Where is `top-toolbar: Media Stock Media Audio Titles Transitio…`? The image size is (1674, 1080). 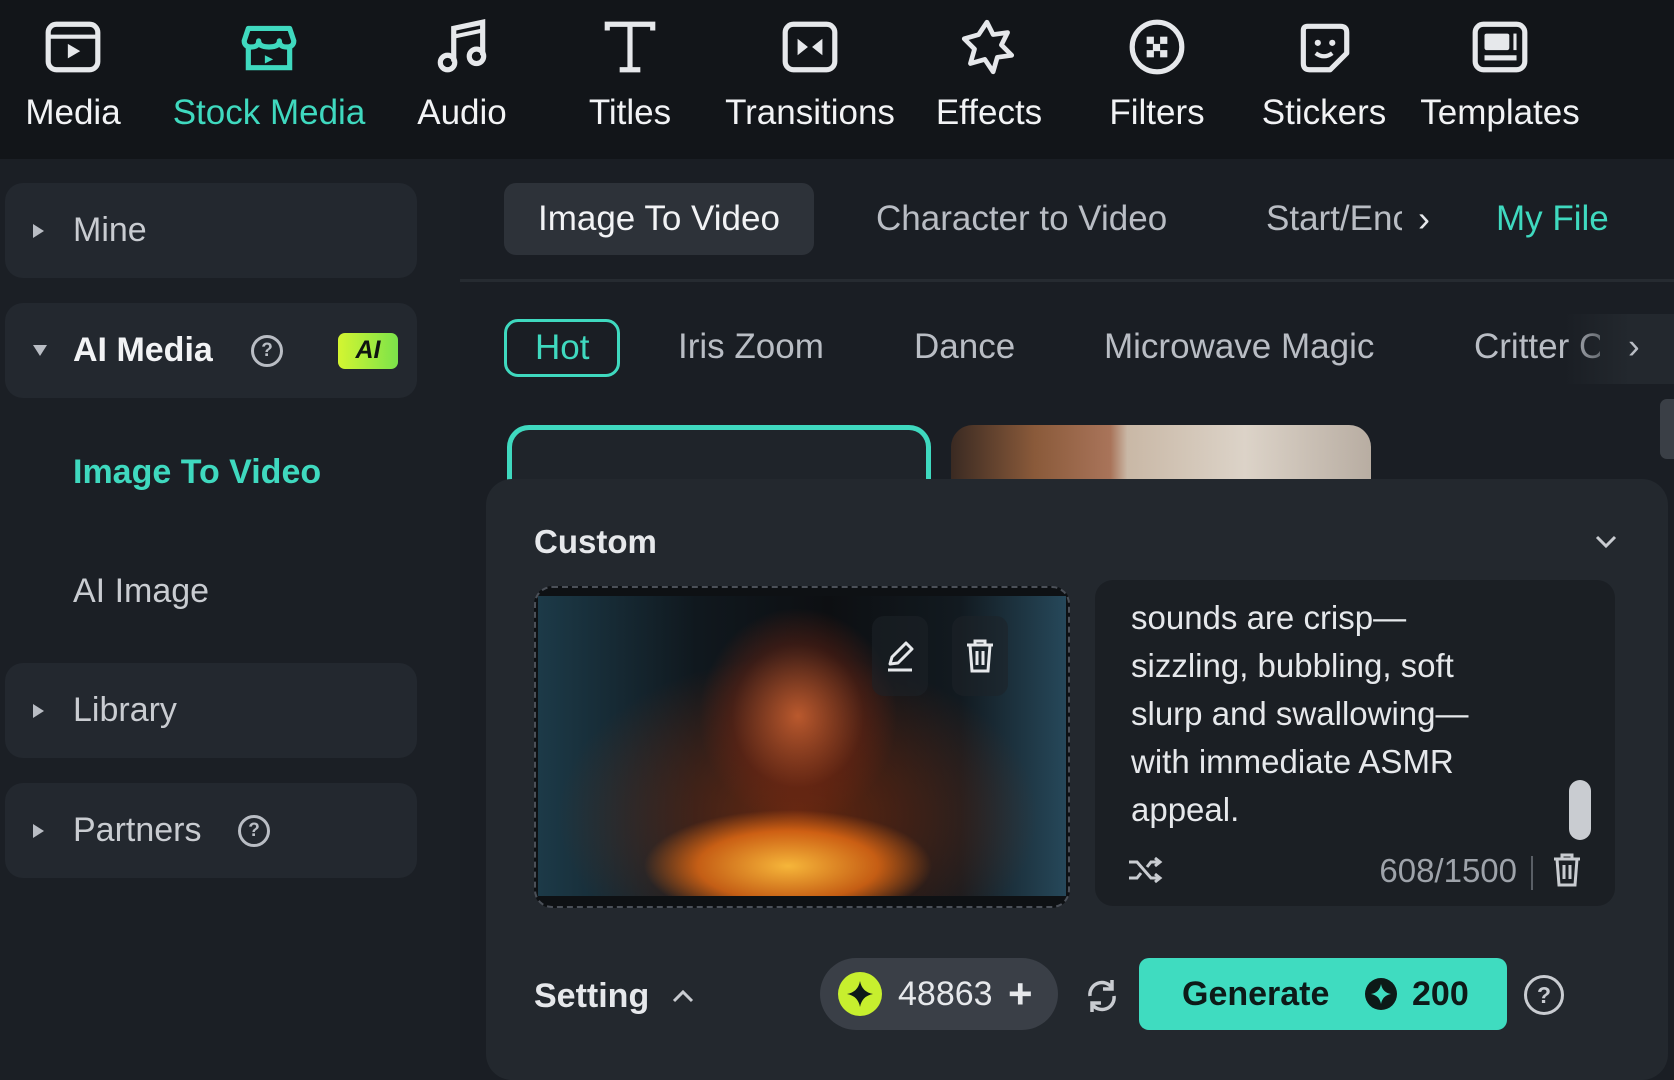
top-toolbar: Media Stock Media Audio Titles Transitio… is located at coordinates (837, 79).